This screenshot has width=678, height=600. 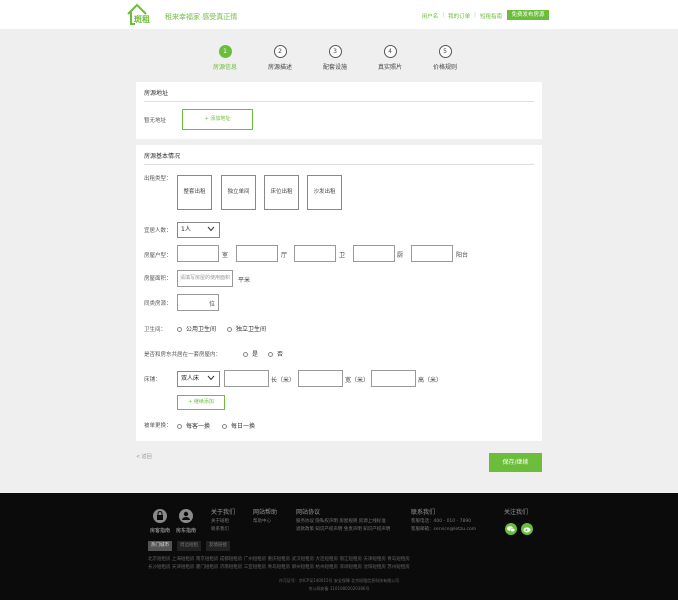 What do you see at coordinates (339, 588) in the screenshot?
I see `police-record-line: 京公网安备 11010802020386号` at bounding box center [339, 588].